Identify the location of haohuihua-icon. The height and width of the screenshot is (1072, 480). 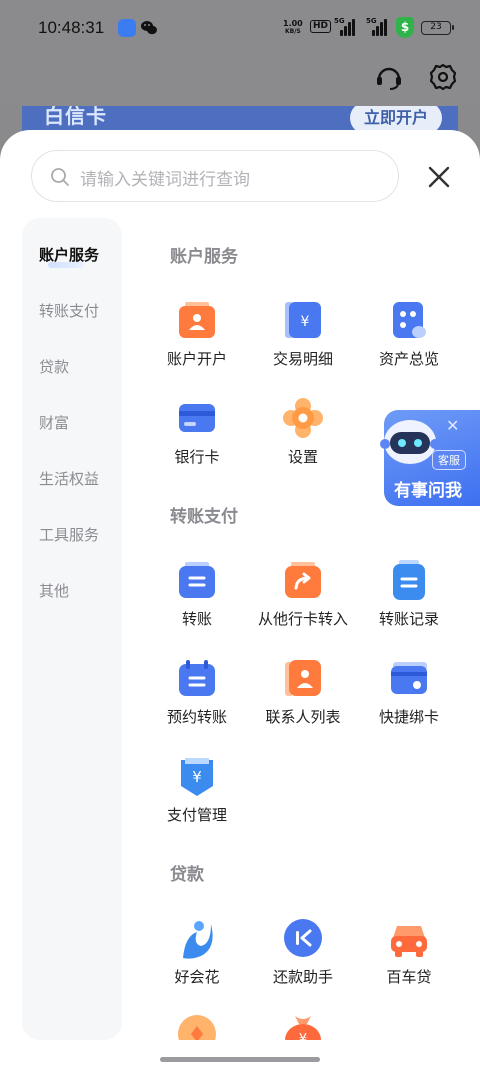
(197, 940).